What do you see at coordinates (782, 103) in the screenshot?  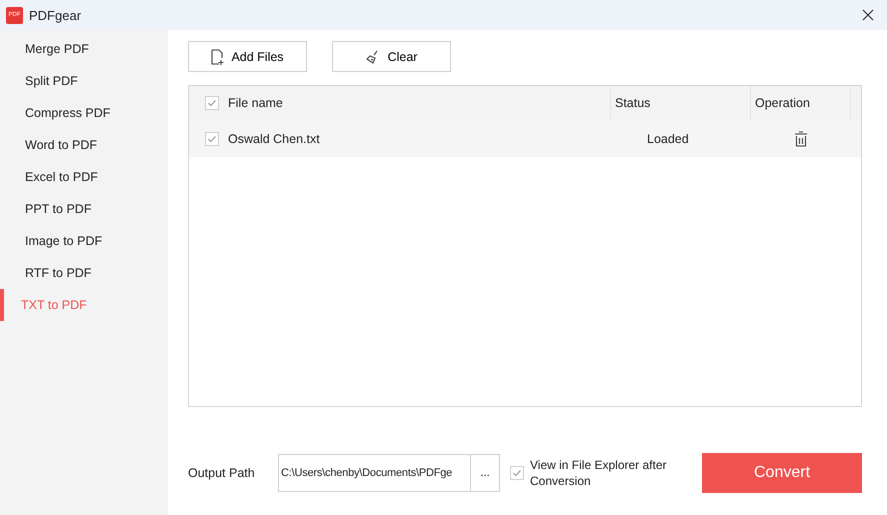 I see `column-header: Operation` at bounding box center [782, 103].